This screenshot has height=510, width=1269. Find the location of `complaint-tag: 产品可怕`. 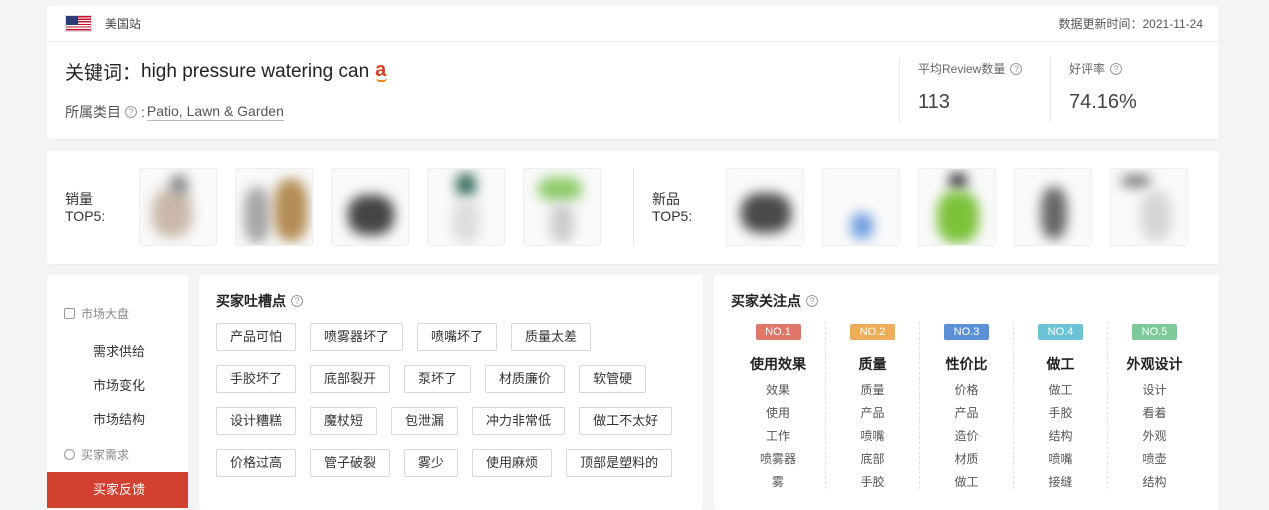

complaint-tag: 产品可怕 is located at coordinates (256, 337).